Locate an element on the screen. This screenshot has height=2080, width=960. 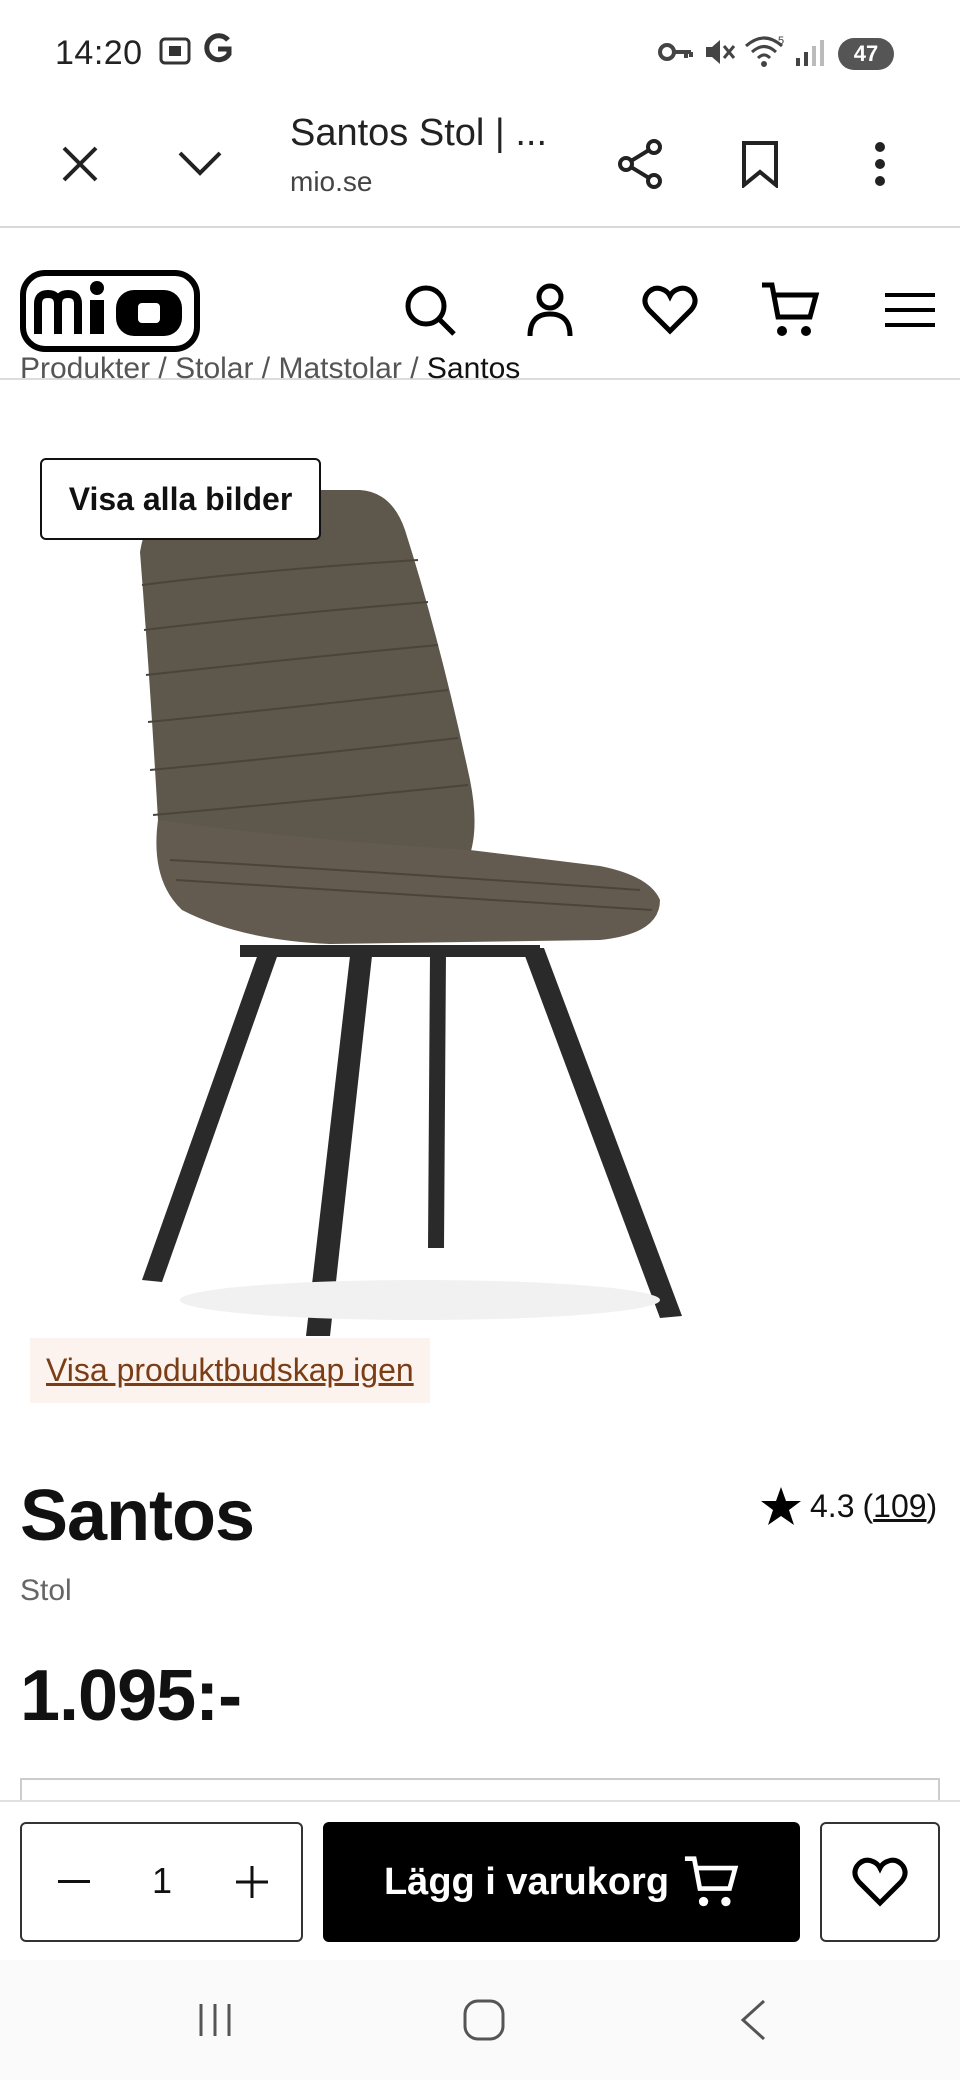
screenshot-icon is located at coordinates (175, 53).